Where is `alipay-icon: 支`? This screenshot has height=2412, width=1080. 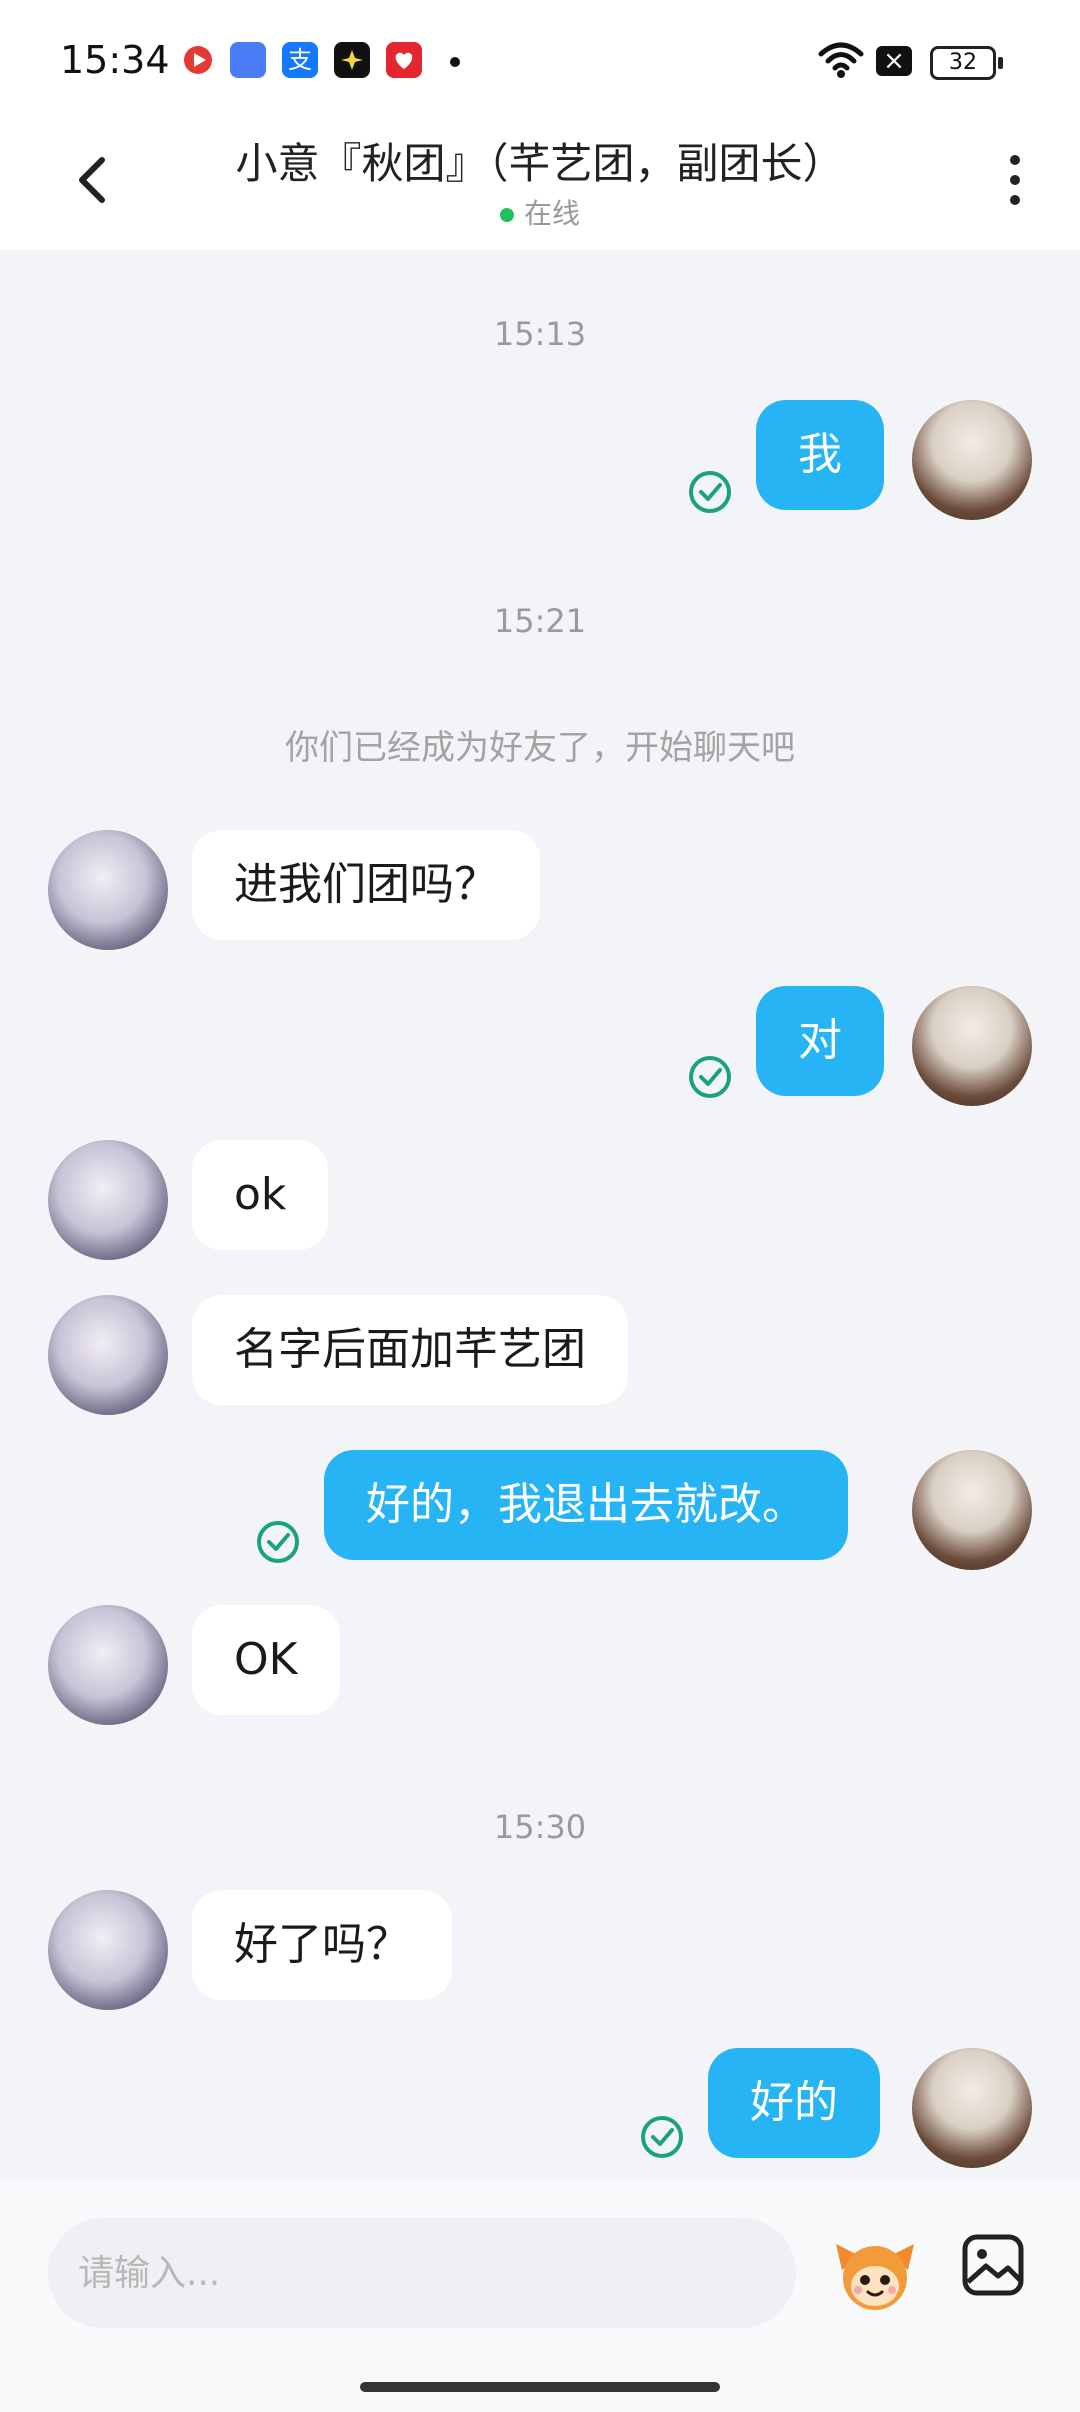 alipay-icon: 支 is located at coordinates (300, 60).